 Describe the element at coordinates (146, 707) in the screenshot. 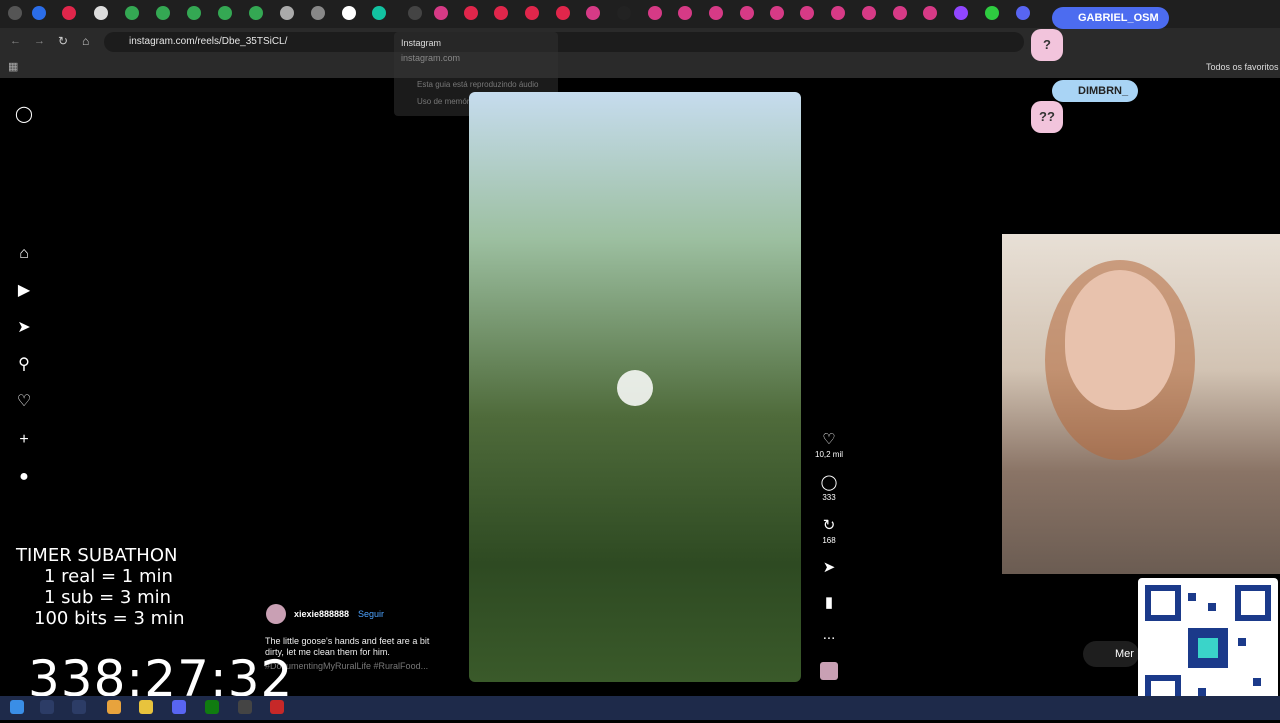

I see `file-explorer-icon` at that location.